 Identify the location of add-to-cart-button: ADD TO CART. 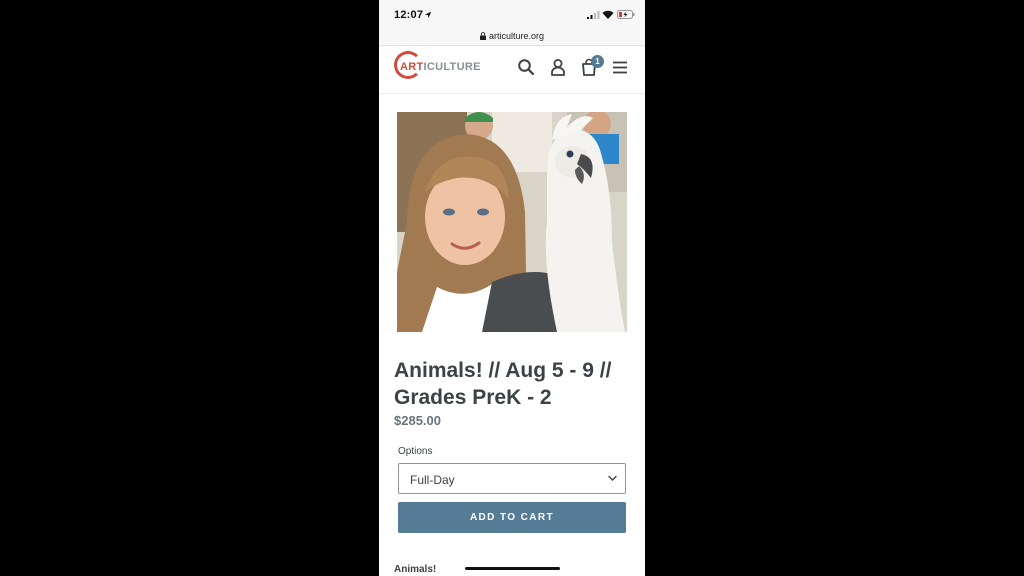
(512, 517).